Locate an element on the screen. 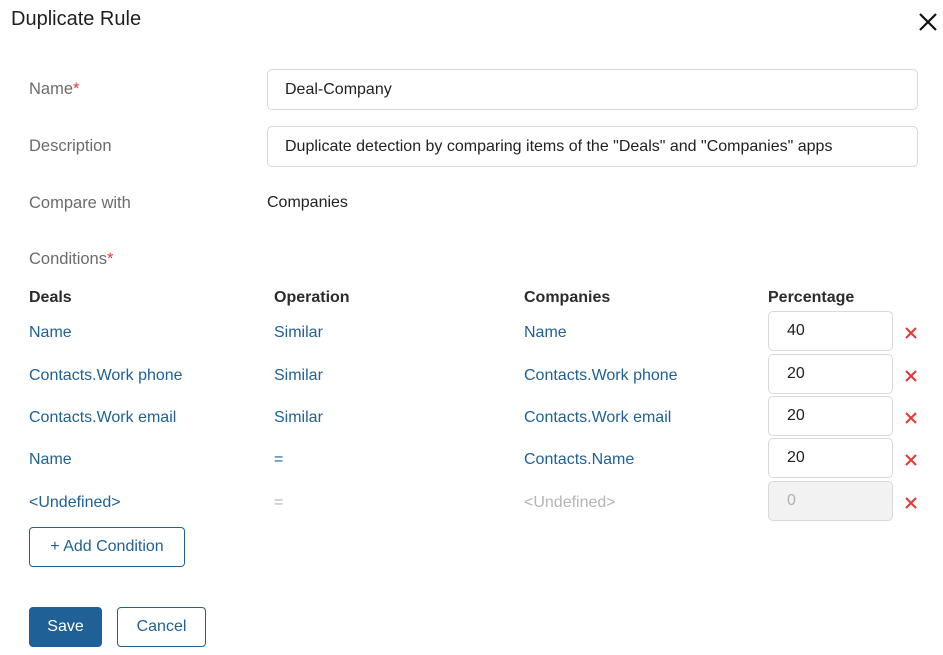 This screenshot has width=943, height=655. compare-with-label: Compare with is located at coordinates (80, 203).